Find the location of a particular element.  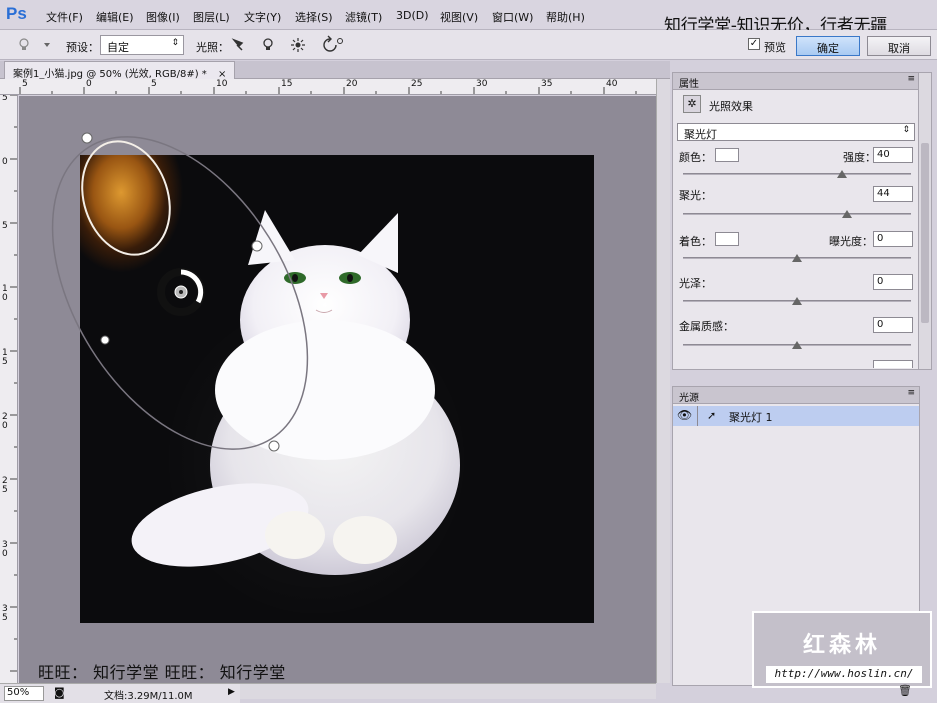

options-bar: 预设： 自定 ⇕ 光照： ✓ 预览 确定 取消 is located at coordinates (468, 45).